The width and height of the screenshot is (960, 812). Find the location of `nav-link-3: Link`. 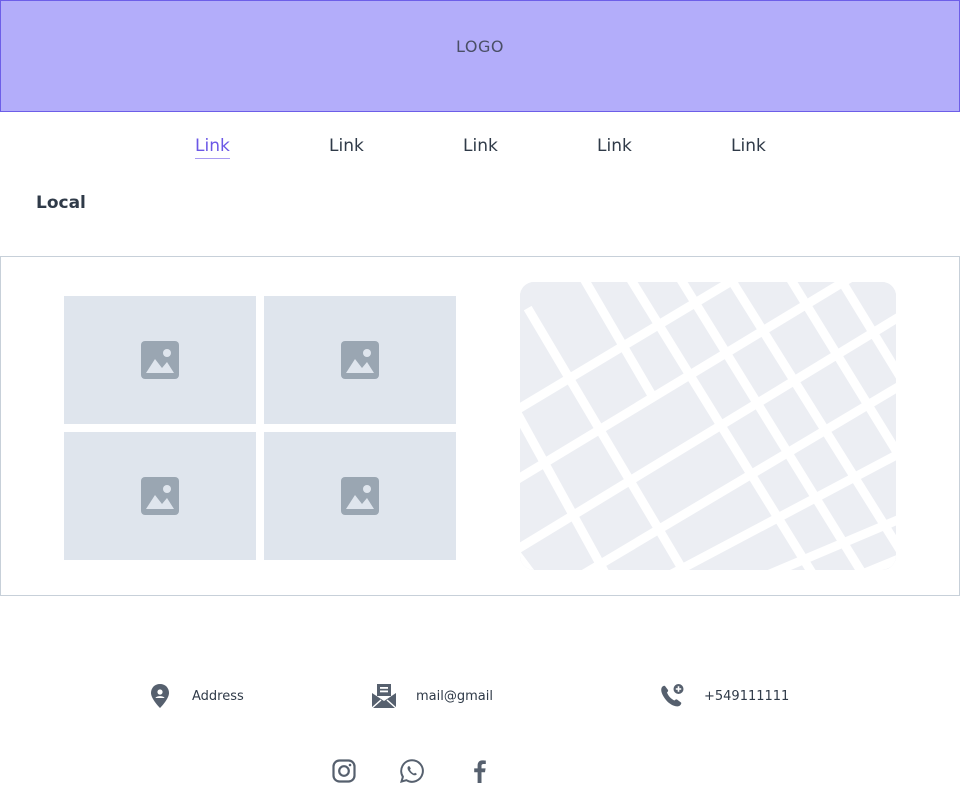

nav-link-3: Link is located at coordinates (480, 147).